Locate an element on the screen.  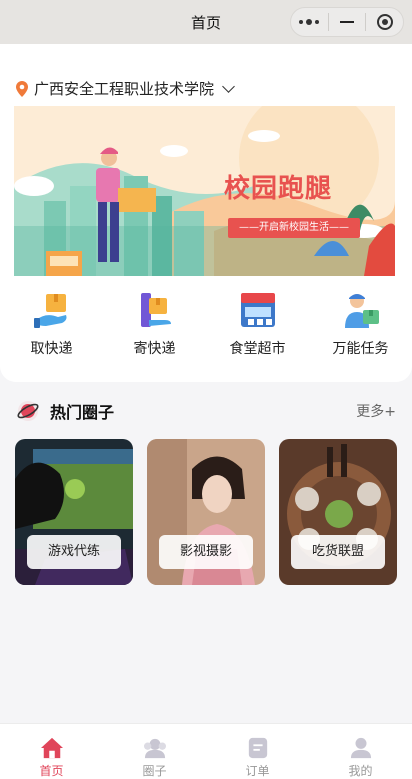
minimize-icon is located at coordinates (347, 22).